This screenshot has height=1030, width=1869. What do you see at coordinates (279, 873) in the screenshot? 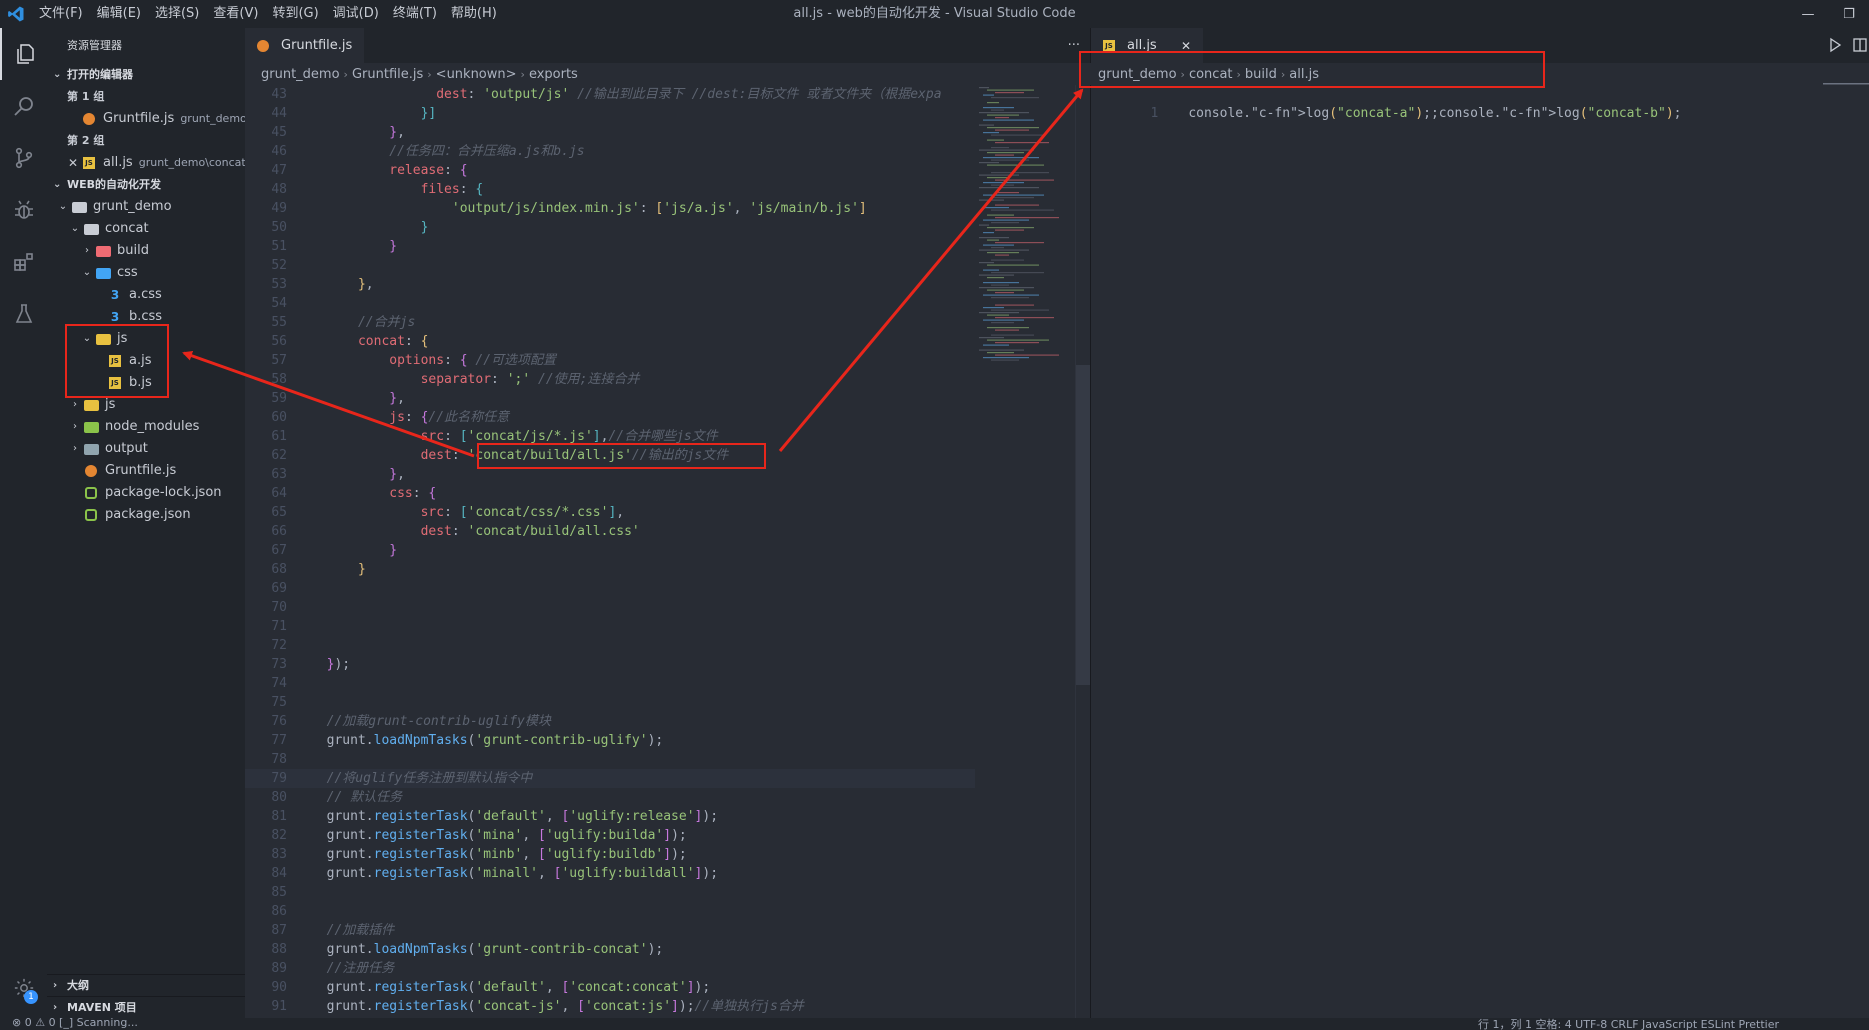
I see `line-number: 84` at bounding box center [279, 873].